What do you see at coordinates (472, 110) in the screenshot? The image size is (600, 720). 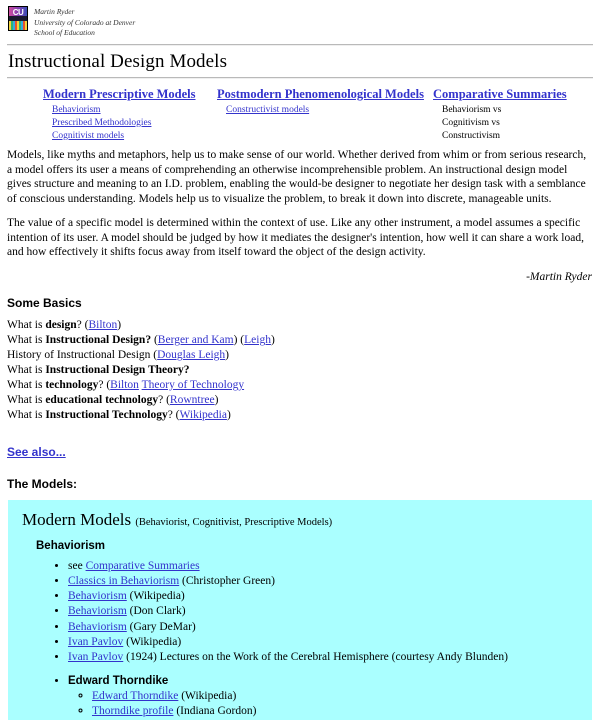 I see `nav-text-behaviorism-vs: Behaviorism vs` at bounding box center [472, 110].